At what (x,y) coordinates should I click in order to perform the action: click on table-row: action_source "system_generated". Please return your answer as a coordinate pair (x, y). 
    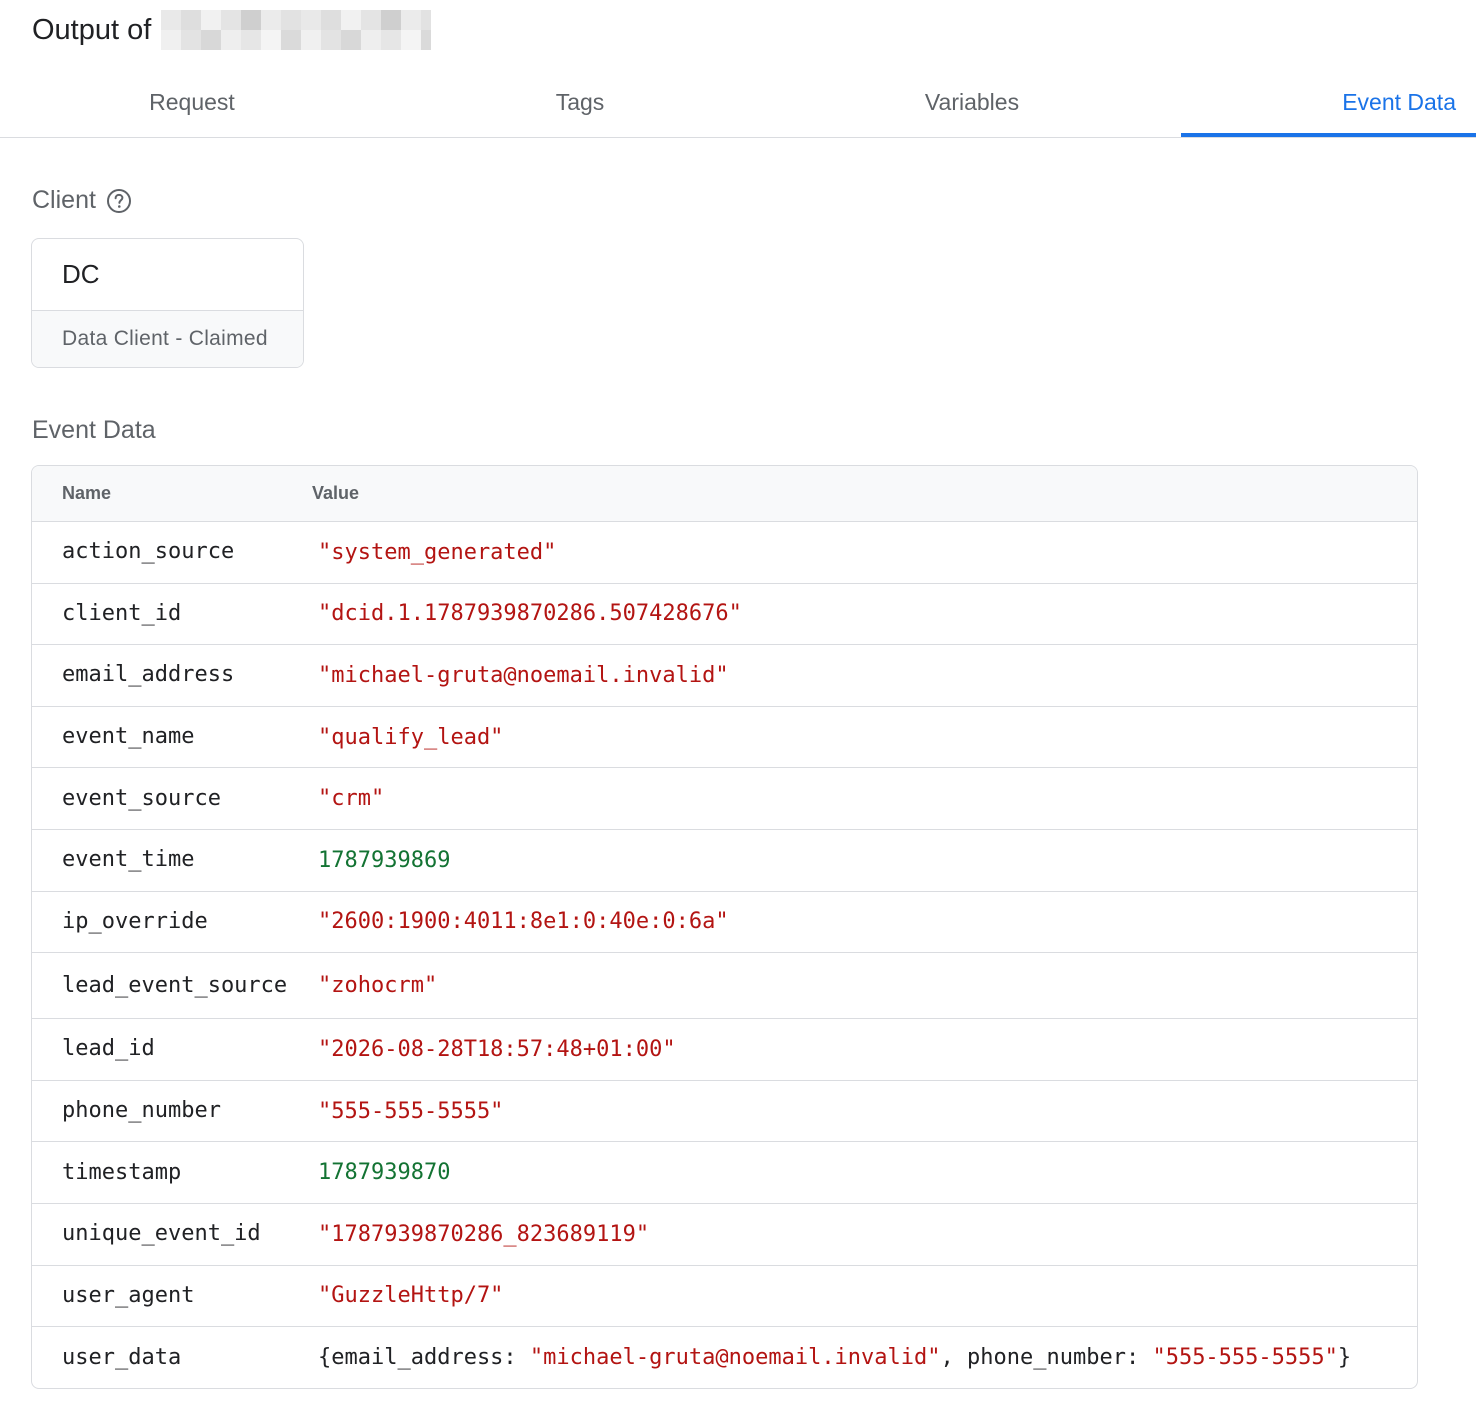
    Looking at the image, I should click on (724, 553).